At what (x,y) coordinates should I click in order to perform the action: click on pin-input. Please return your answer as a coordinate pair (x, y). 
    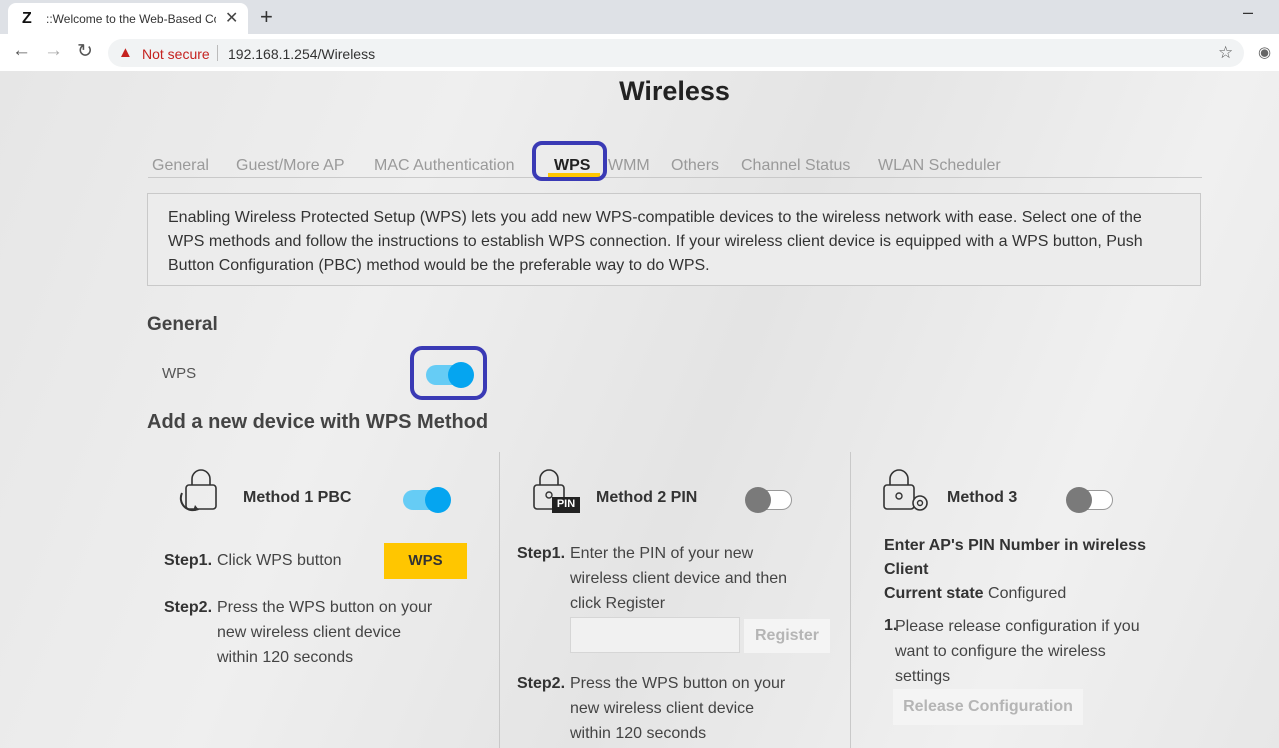
    Looking at the image, I should click on (655, 635).